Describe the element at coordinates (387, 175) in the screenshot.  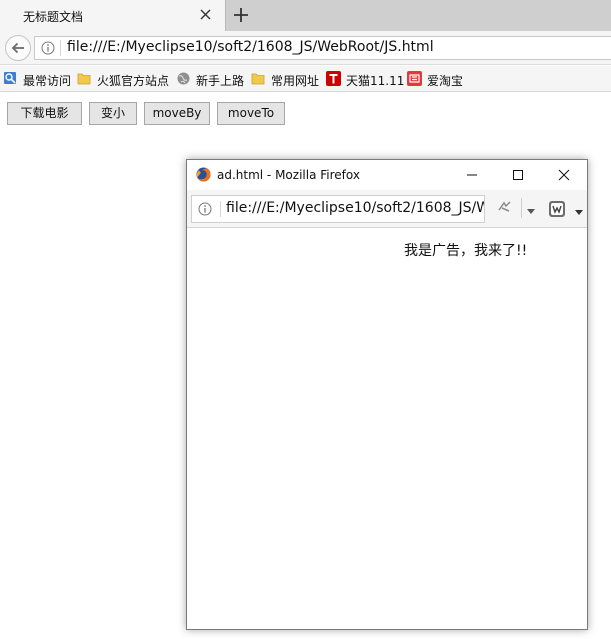
I see `popup-title-bar: ad.html - Mozilla Firefox` at that location.